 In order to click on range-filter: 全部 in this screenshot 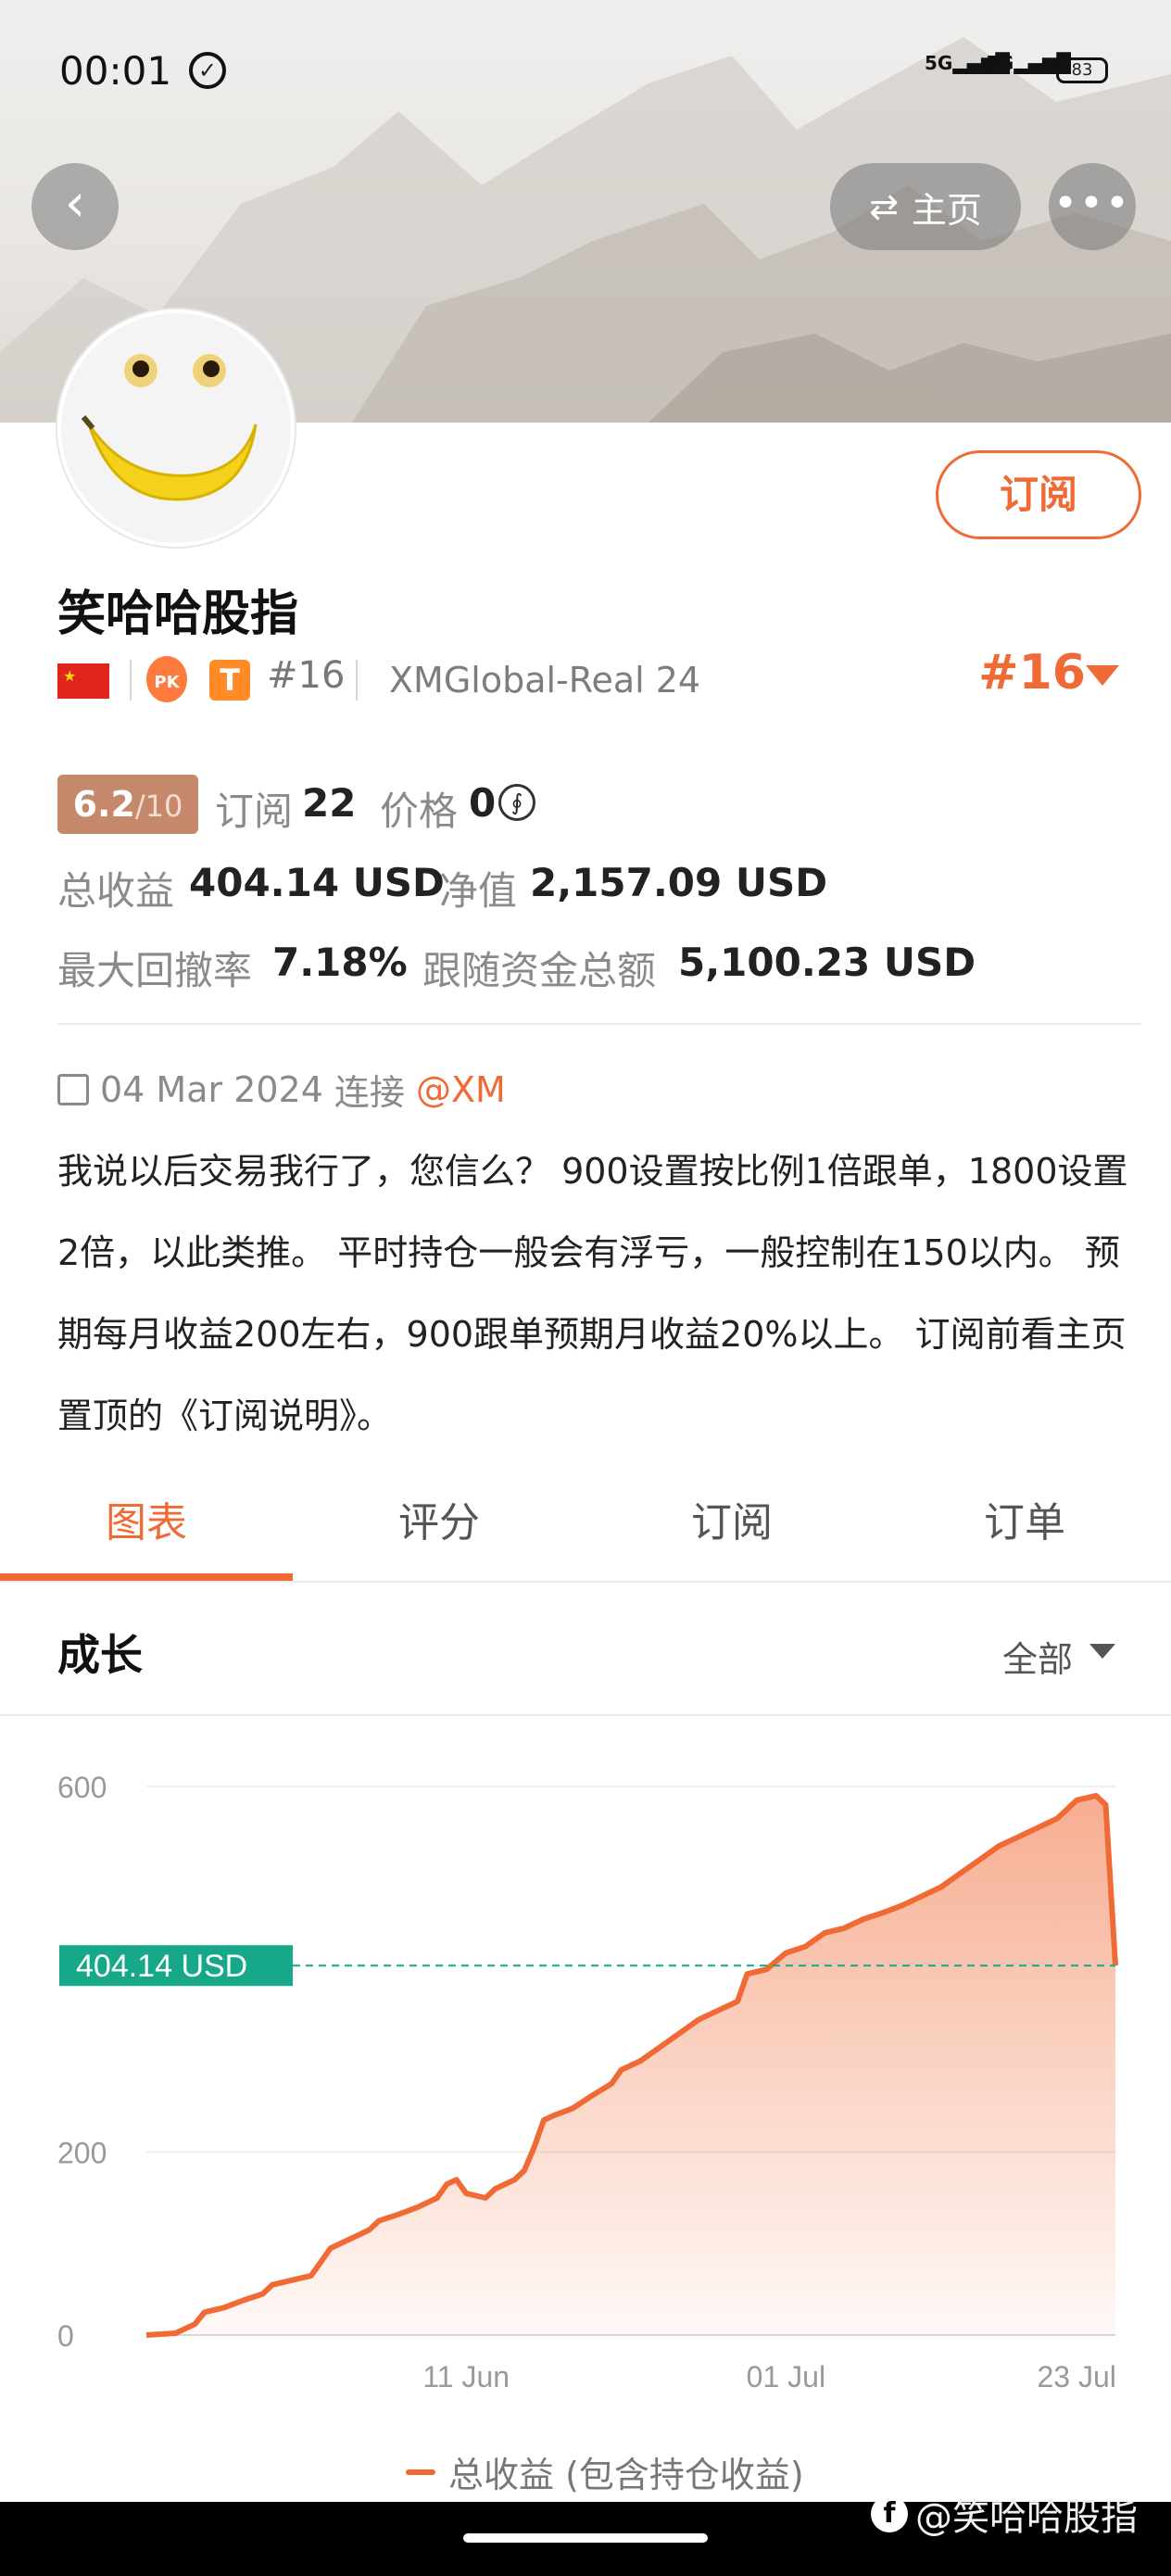, I will do `click(1038, 1656)`.